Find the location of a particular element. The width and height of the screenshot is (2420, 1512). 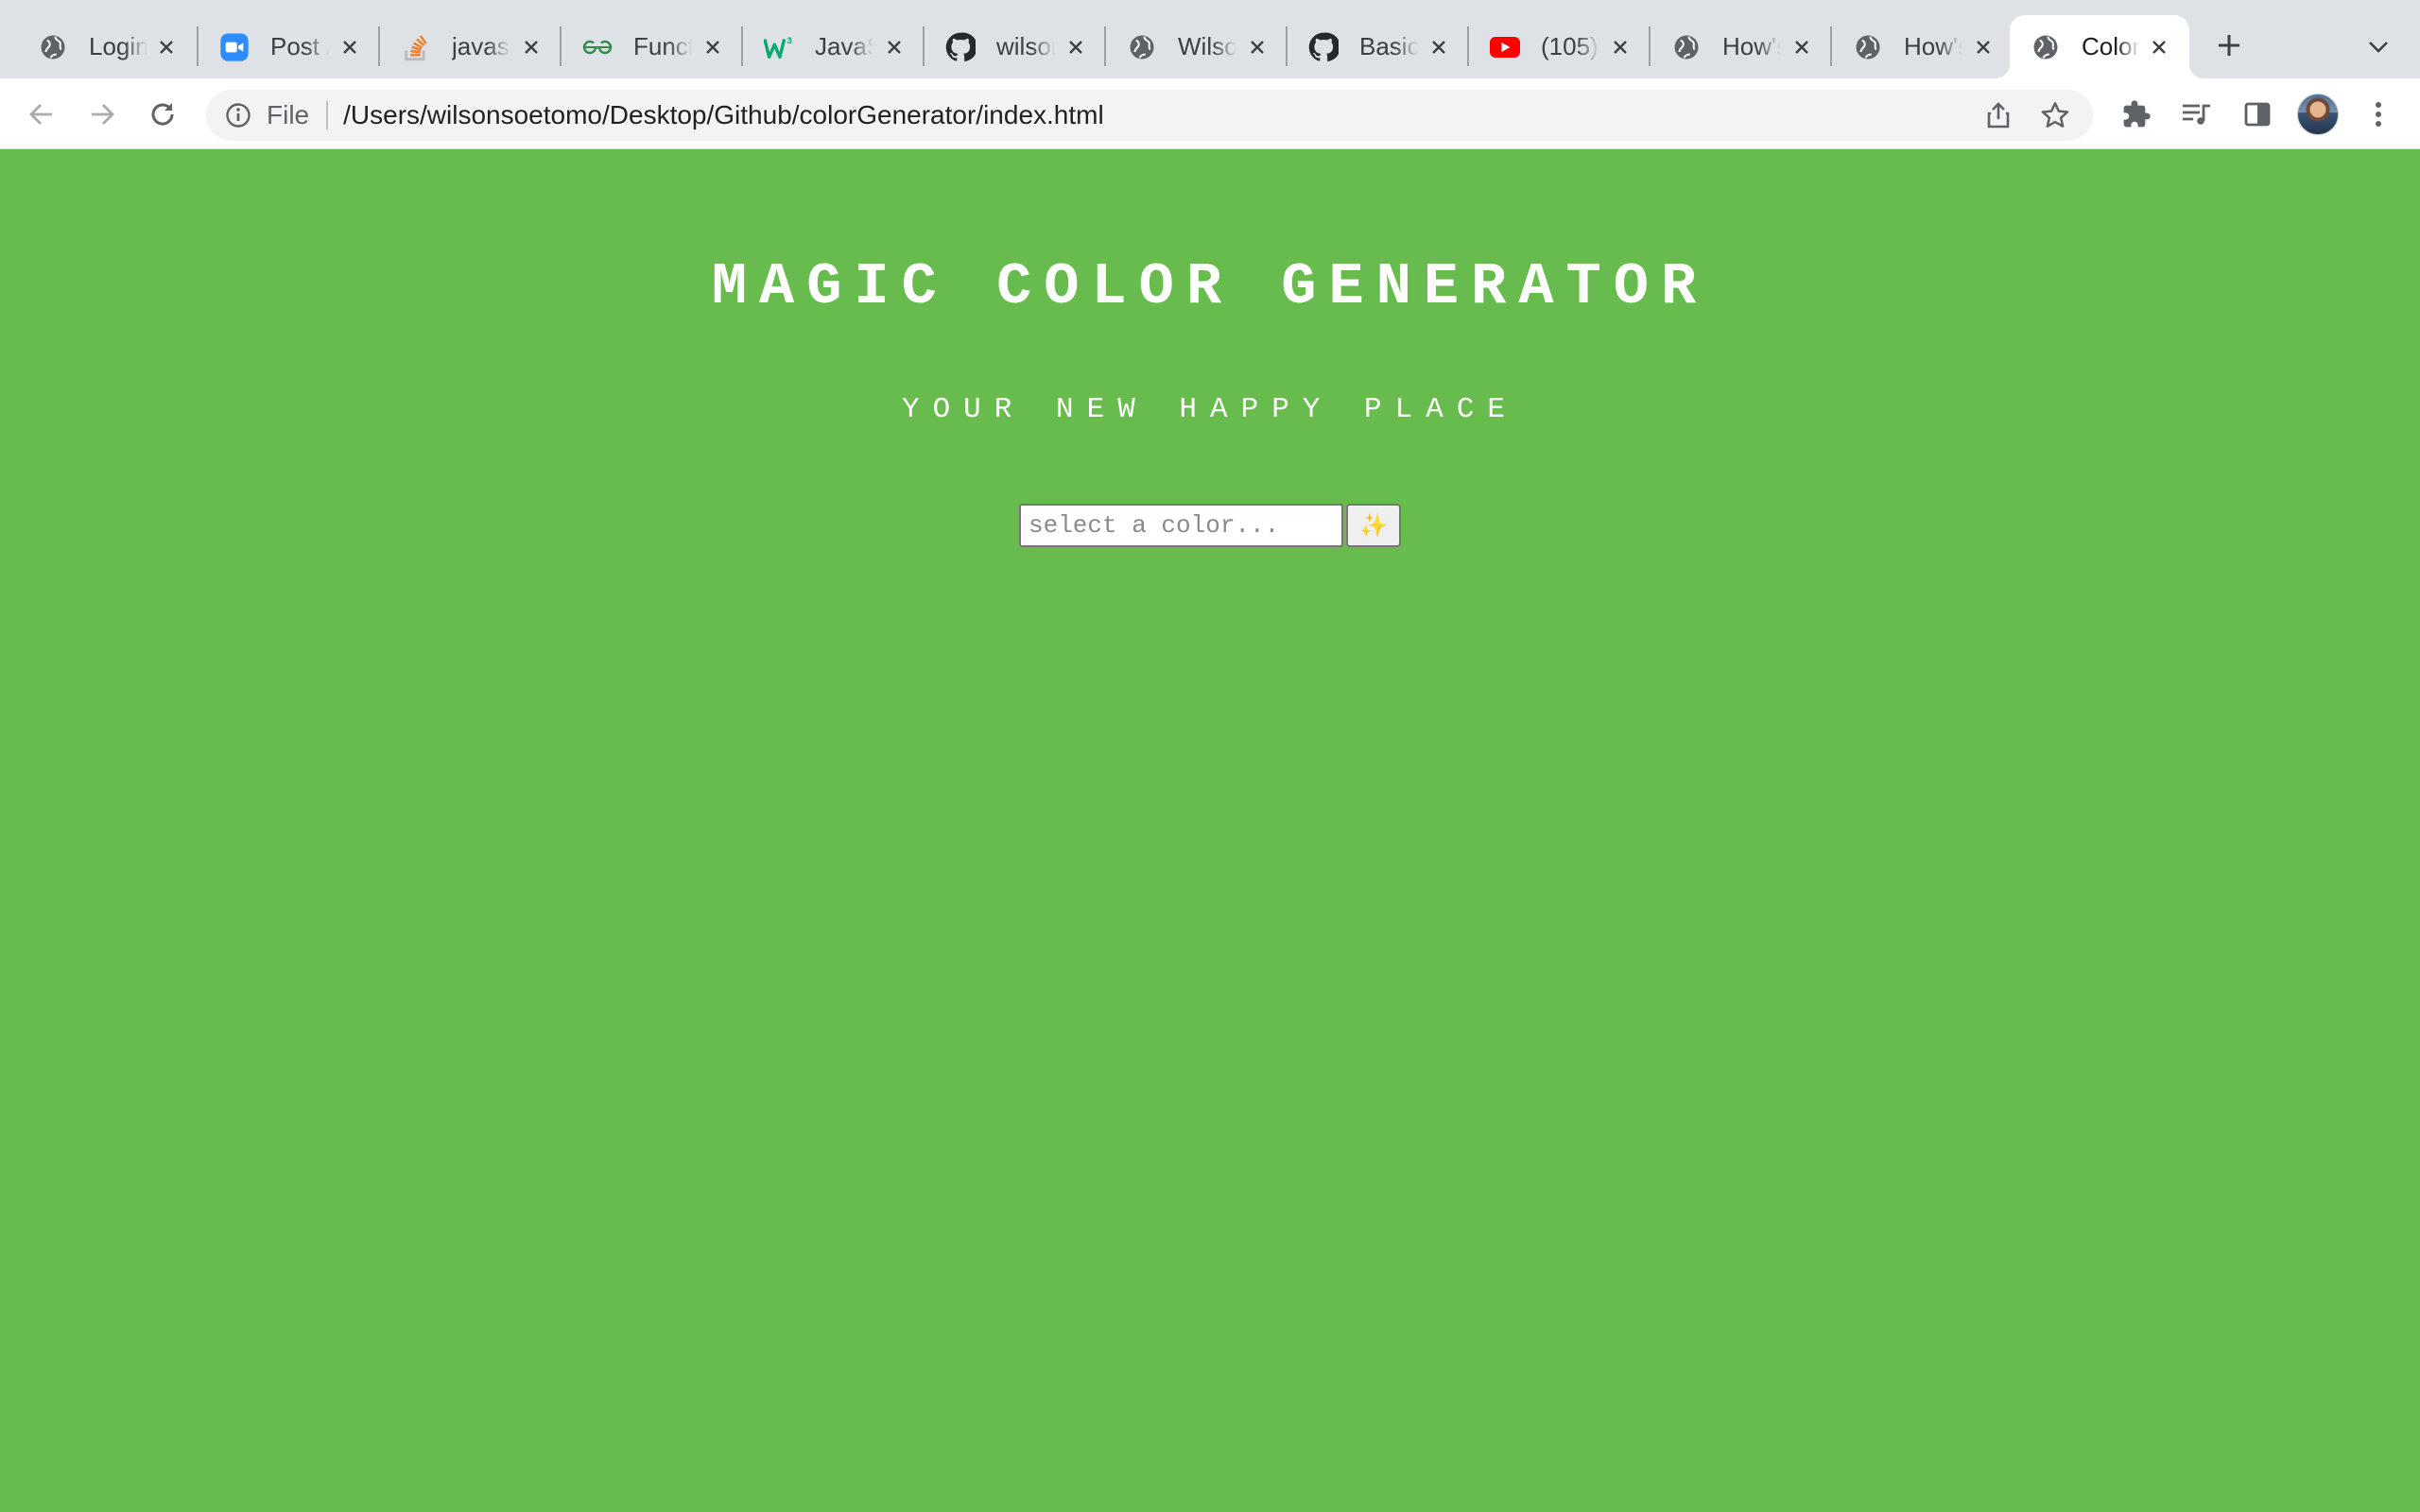

profile-avatar is located at coordinates (2318, 114).